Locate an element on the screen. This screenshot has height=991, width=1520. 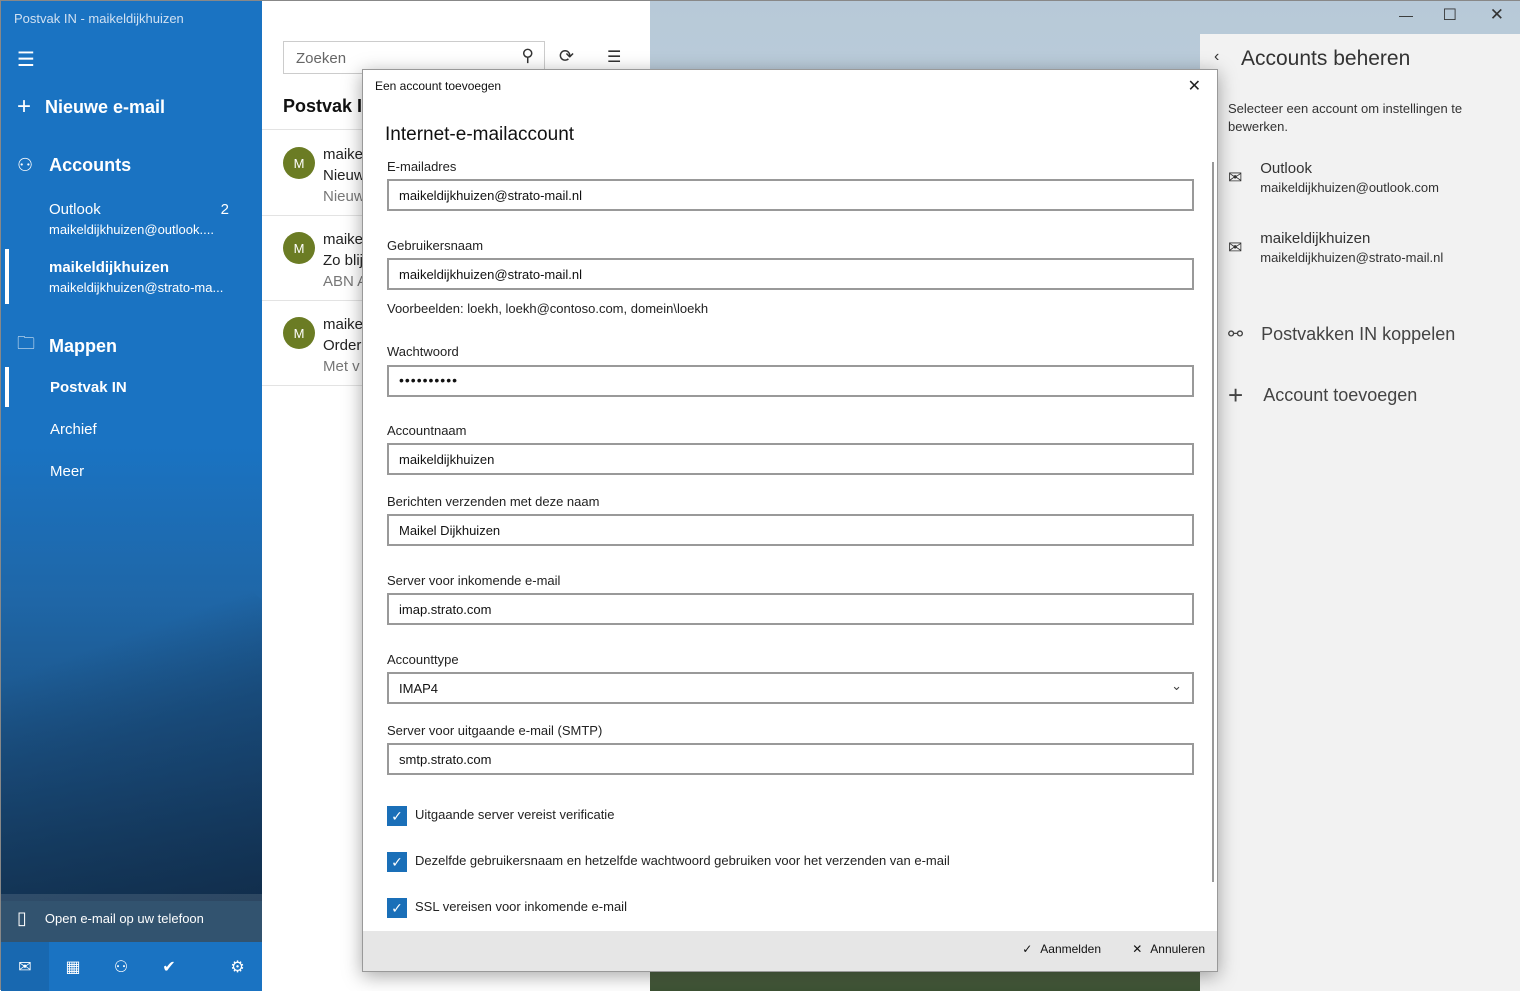
email-label: E-mailadres is located at coordinates (422, 166).